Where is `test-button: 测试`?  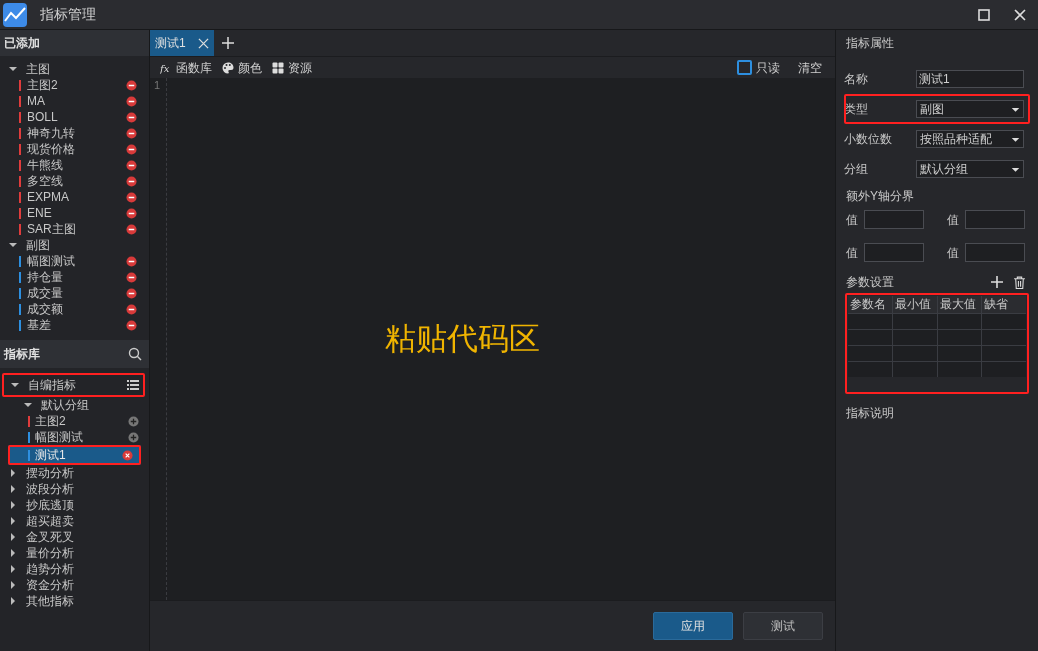
test-button: 测试 is located at coordinates (783, 626).